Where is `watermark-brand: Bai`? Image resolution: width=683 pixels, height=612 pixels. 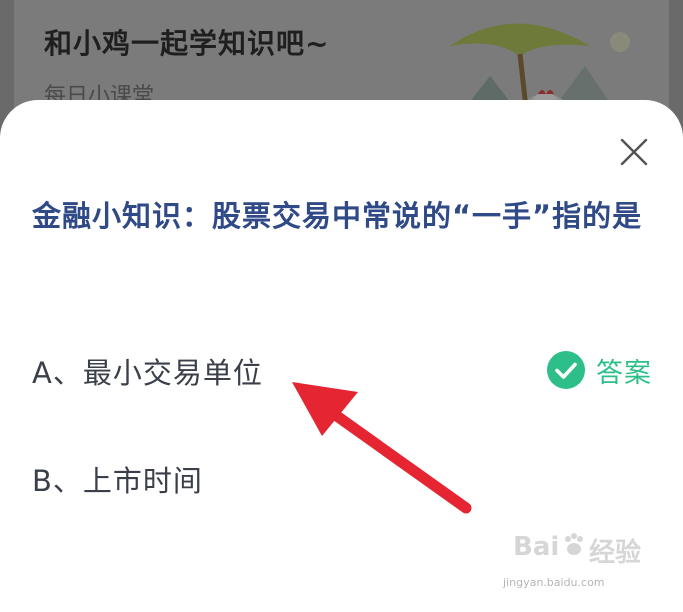
watermark-brand: Bai is located at coordinates (536, 547).